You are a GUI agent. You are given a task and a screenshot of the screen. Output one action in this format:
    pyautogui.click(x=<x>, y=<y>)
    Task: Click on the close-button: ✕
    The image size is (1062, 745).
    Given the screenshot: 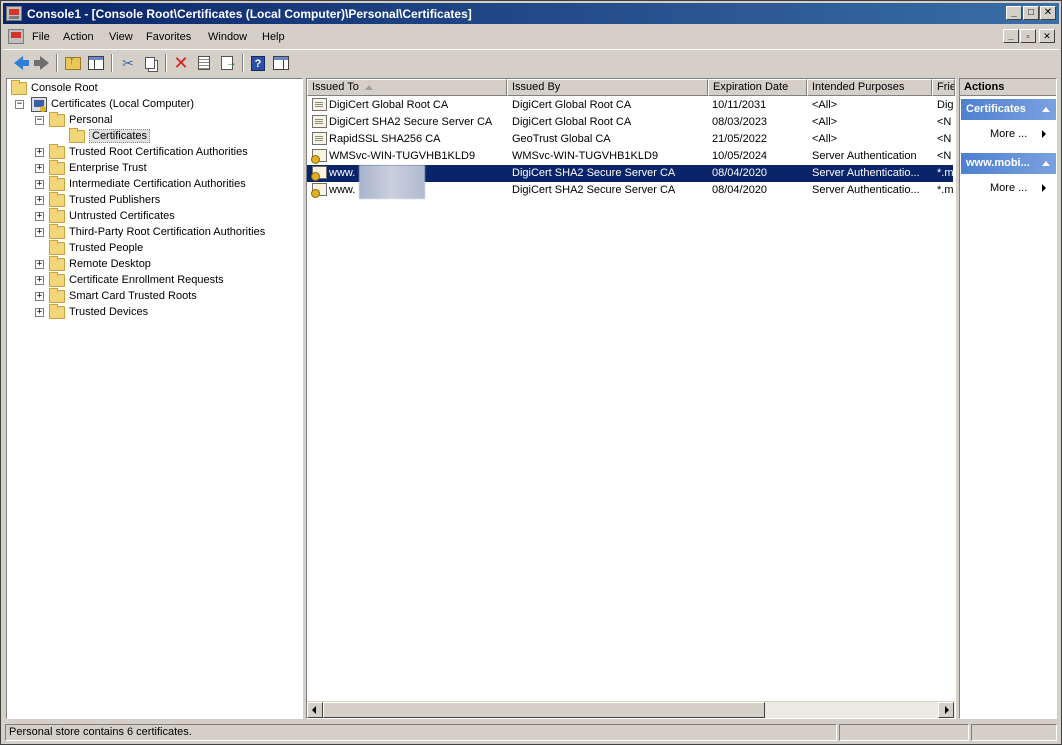 What is the action you would take?
    pyautogui.click(x=1048, y=13)
    